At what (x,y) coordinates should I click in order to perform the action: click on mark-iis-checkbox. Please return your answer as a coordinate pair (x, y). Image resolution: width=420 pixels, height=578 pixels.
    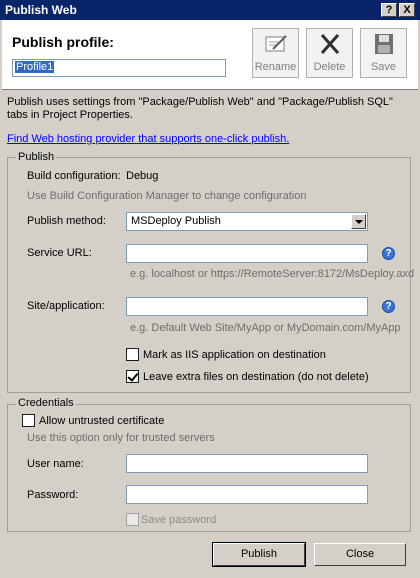
    Looking at the image, I should click on (132, 354).